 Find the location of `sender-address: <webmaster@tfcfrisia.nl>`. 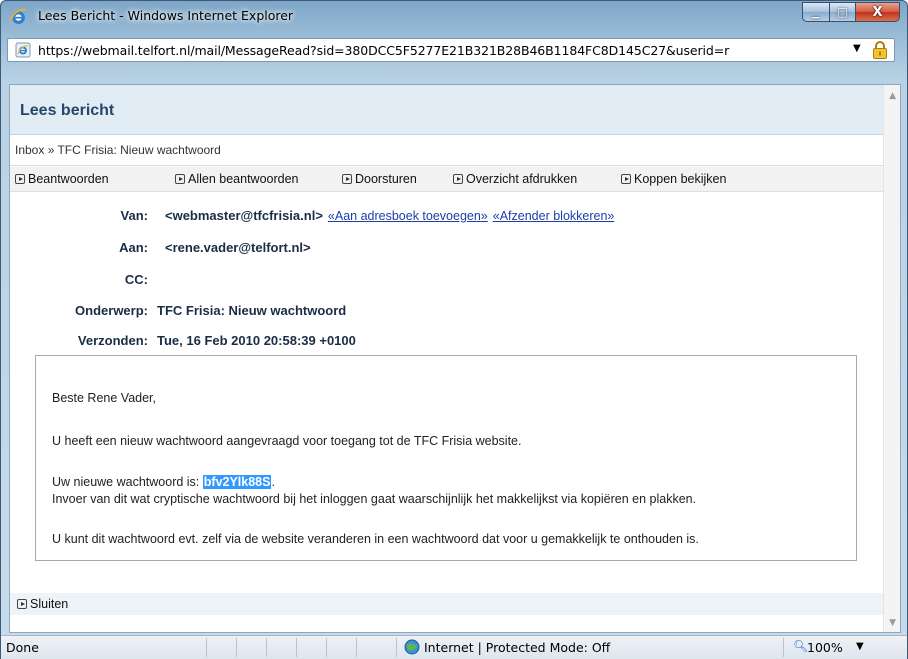

sender-address: <webmaster@tfcfrisia.nl> is located at coordinates (244, 215).